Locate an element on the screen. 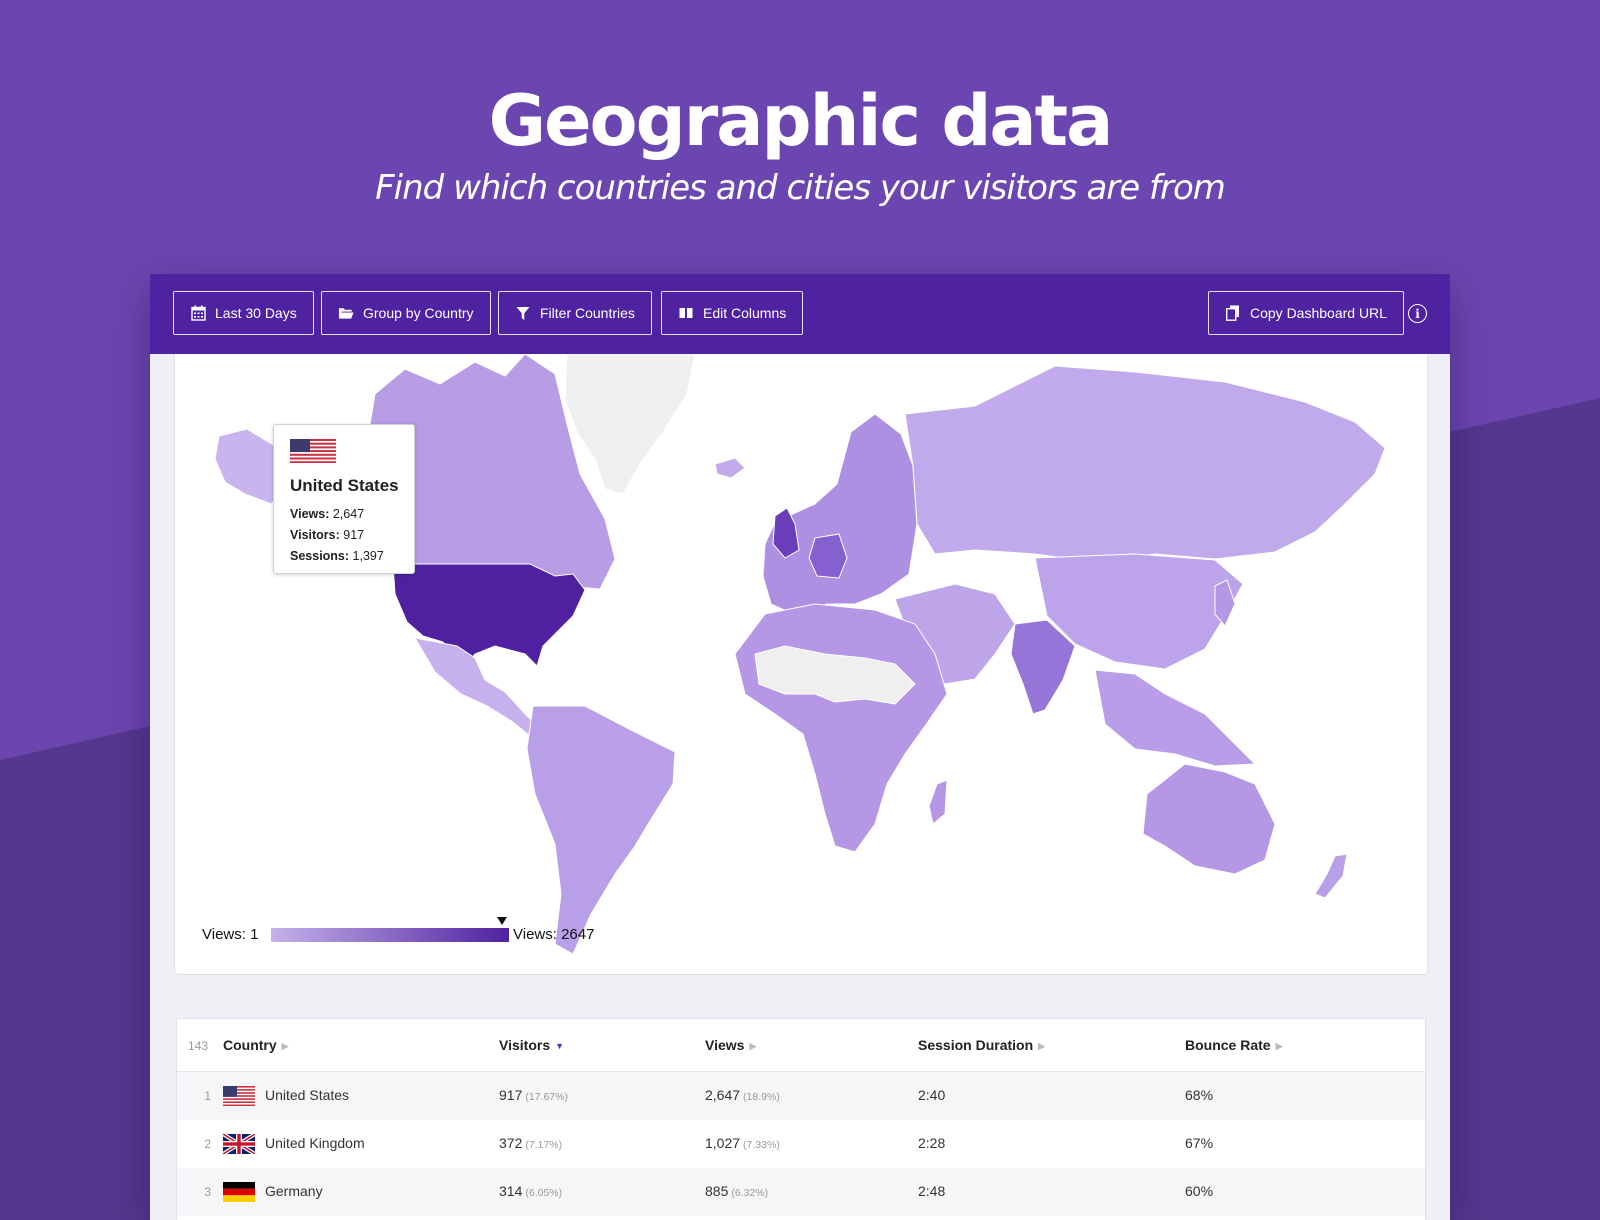 The height and width of the screenshot is (1220, 1600). tooltip-sessions: Sessions: 1,397 is located at coordinates (352, 556).